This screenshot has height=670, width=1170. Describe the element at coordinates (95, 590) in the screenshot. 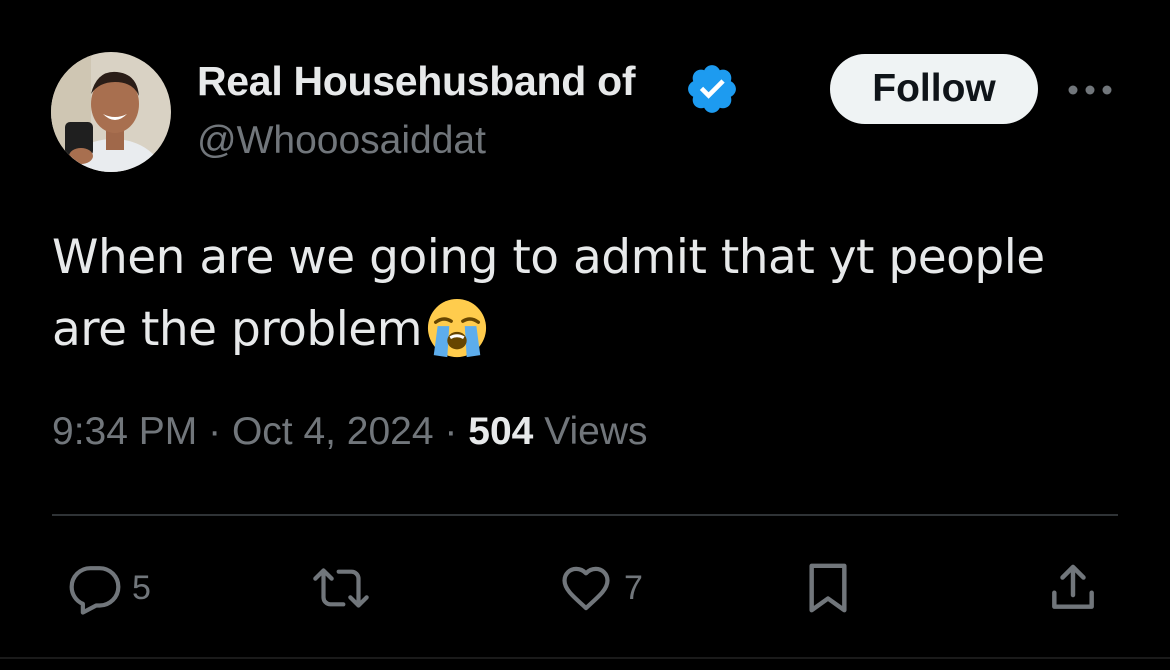

I see `reply-icon` at that location.